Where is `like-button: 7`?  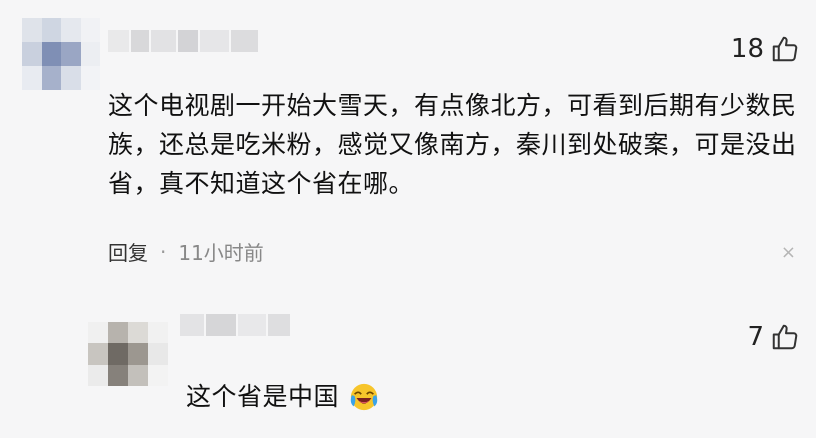
like-button: 7 is located at coordinates (773, 337).